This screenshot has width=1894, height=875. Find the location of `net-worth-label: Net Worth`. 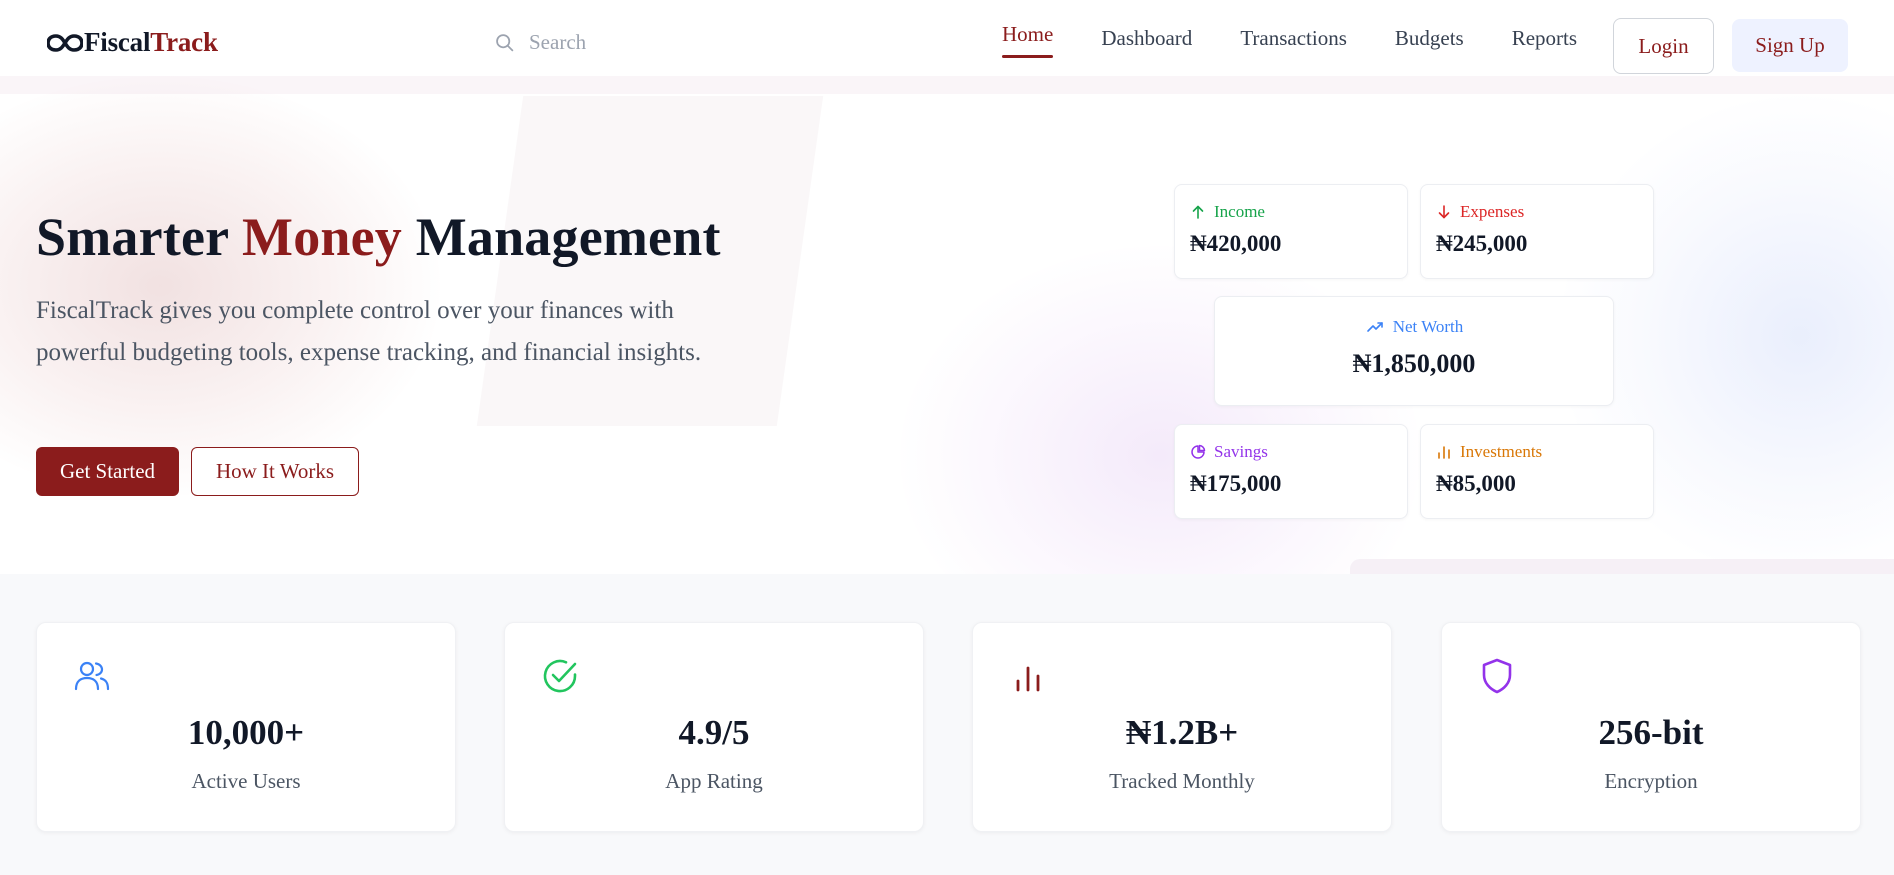

net-worth-label: Net Worth is located at coordinates (1428, 326).